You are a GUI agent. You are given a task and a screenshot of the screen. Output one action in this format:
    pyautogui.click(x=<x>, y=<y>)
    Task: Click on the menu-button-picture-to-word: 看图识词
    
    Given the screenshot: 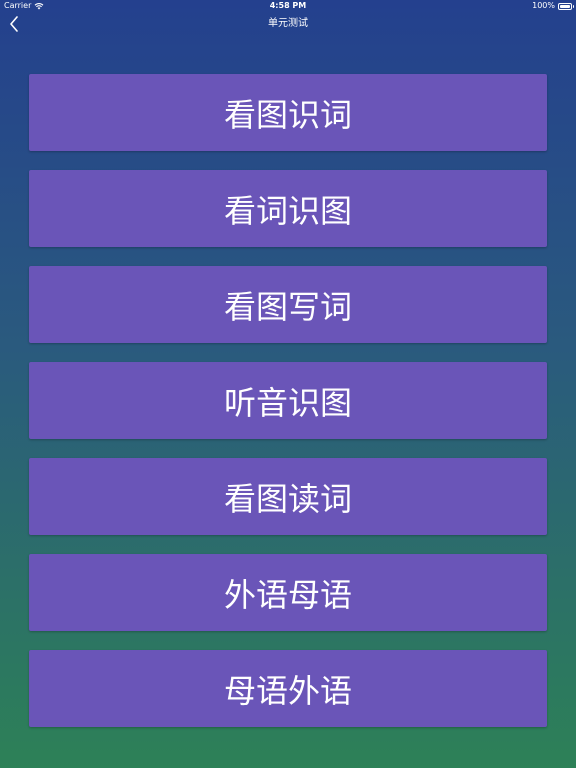 What is the action you would take?
    pyautogui.click(x=288, y=112)
    